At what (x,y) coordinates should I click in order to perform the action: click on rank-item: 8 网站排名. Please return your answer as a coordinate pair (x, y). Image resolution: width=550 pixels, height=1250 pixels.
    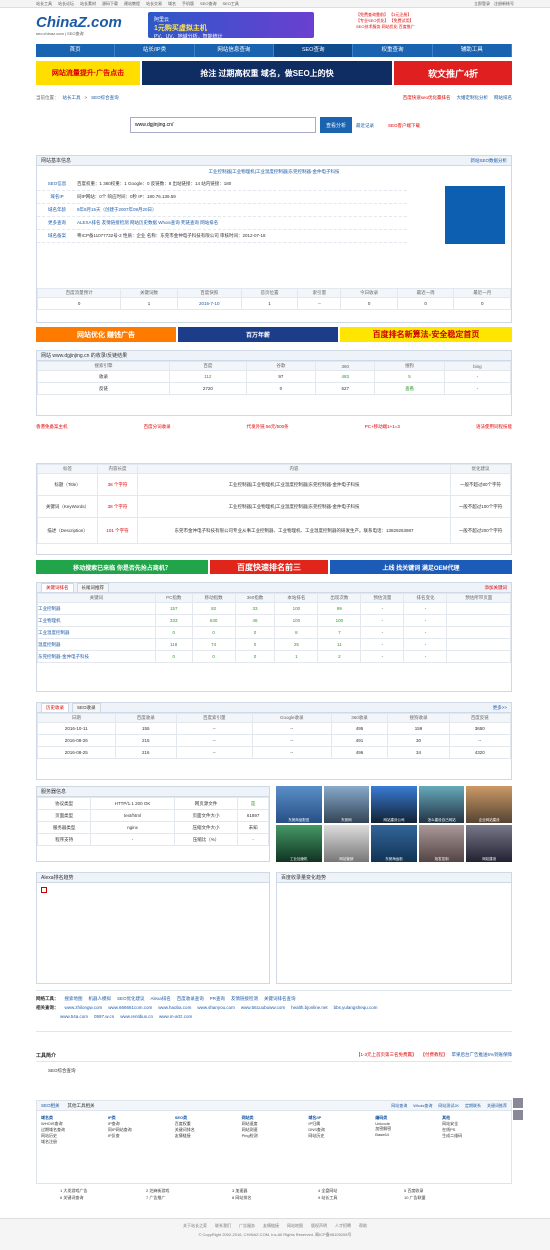
    Looking at the image, I should click on (275, 1198).